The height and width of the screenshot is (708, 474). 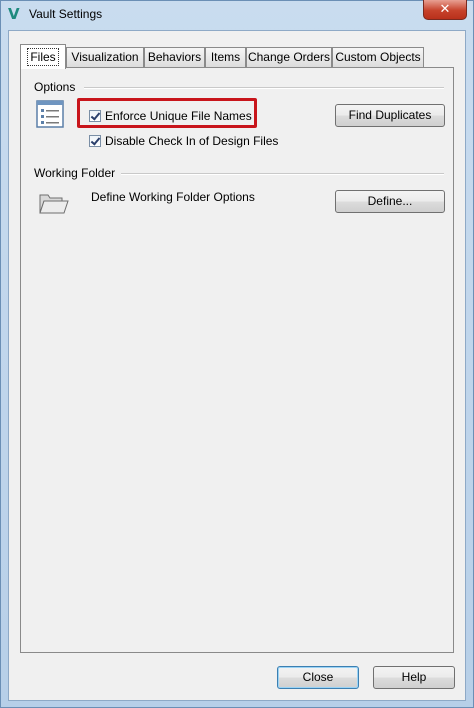 I want to click on tab-behaviors: Behaviors, so click(x=174, y=57).